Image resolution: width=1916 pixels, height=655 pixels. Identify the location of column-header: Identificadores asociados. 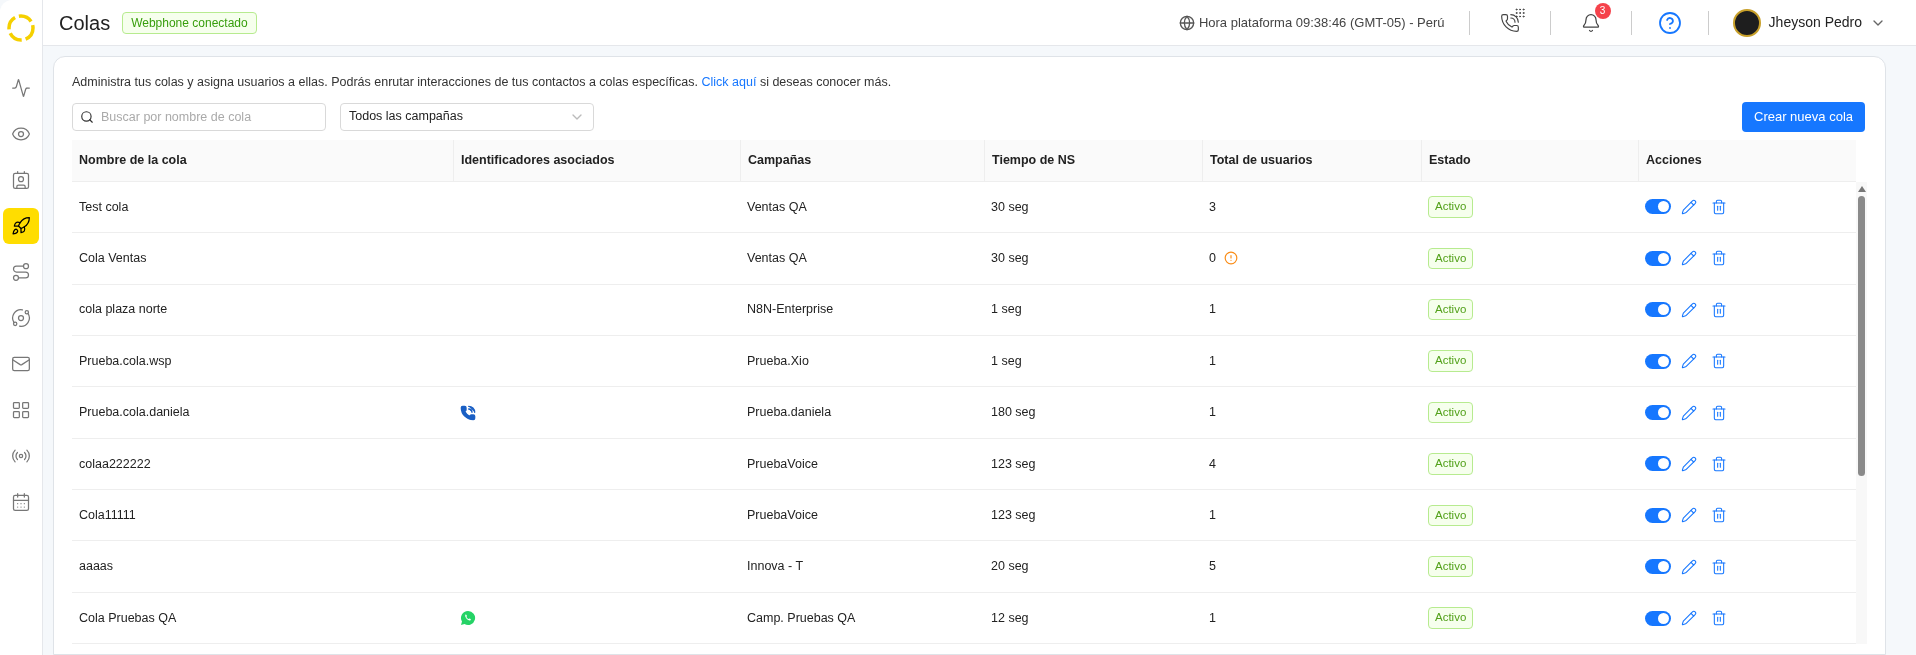
(538, 160).